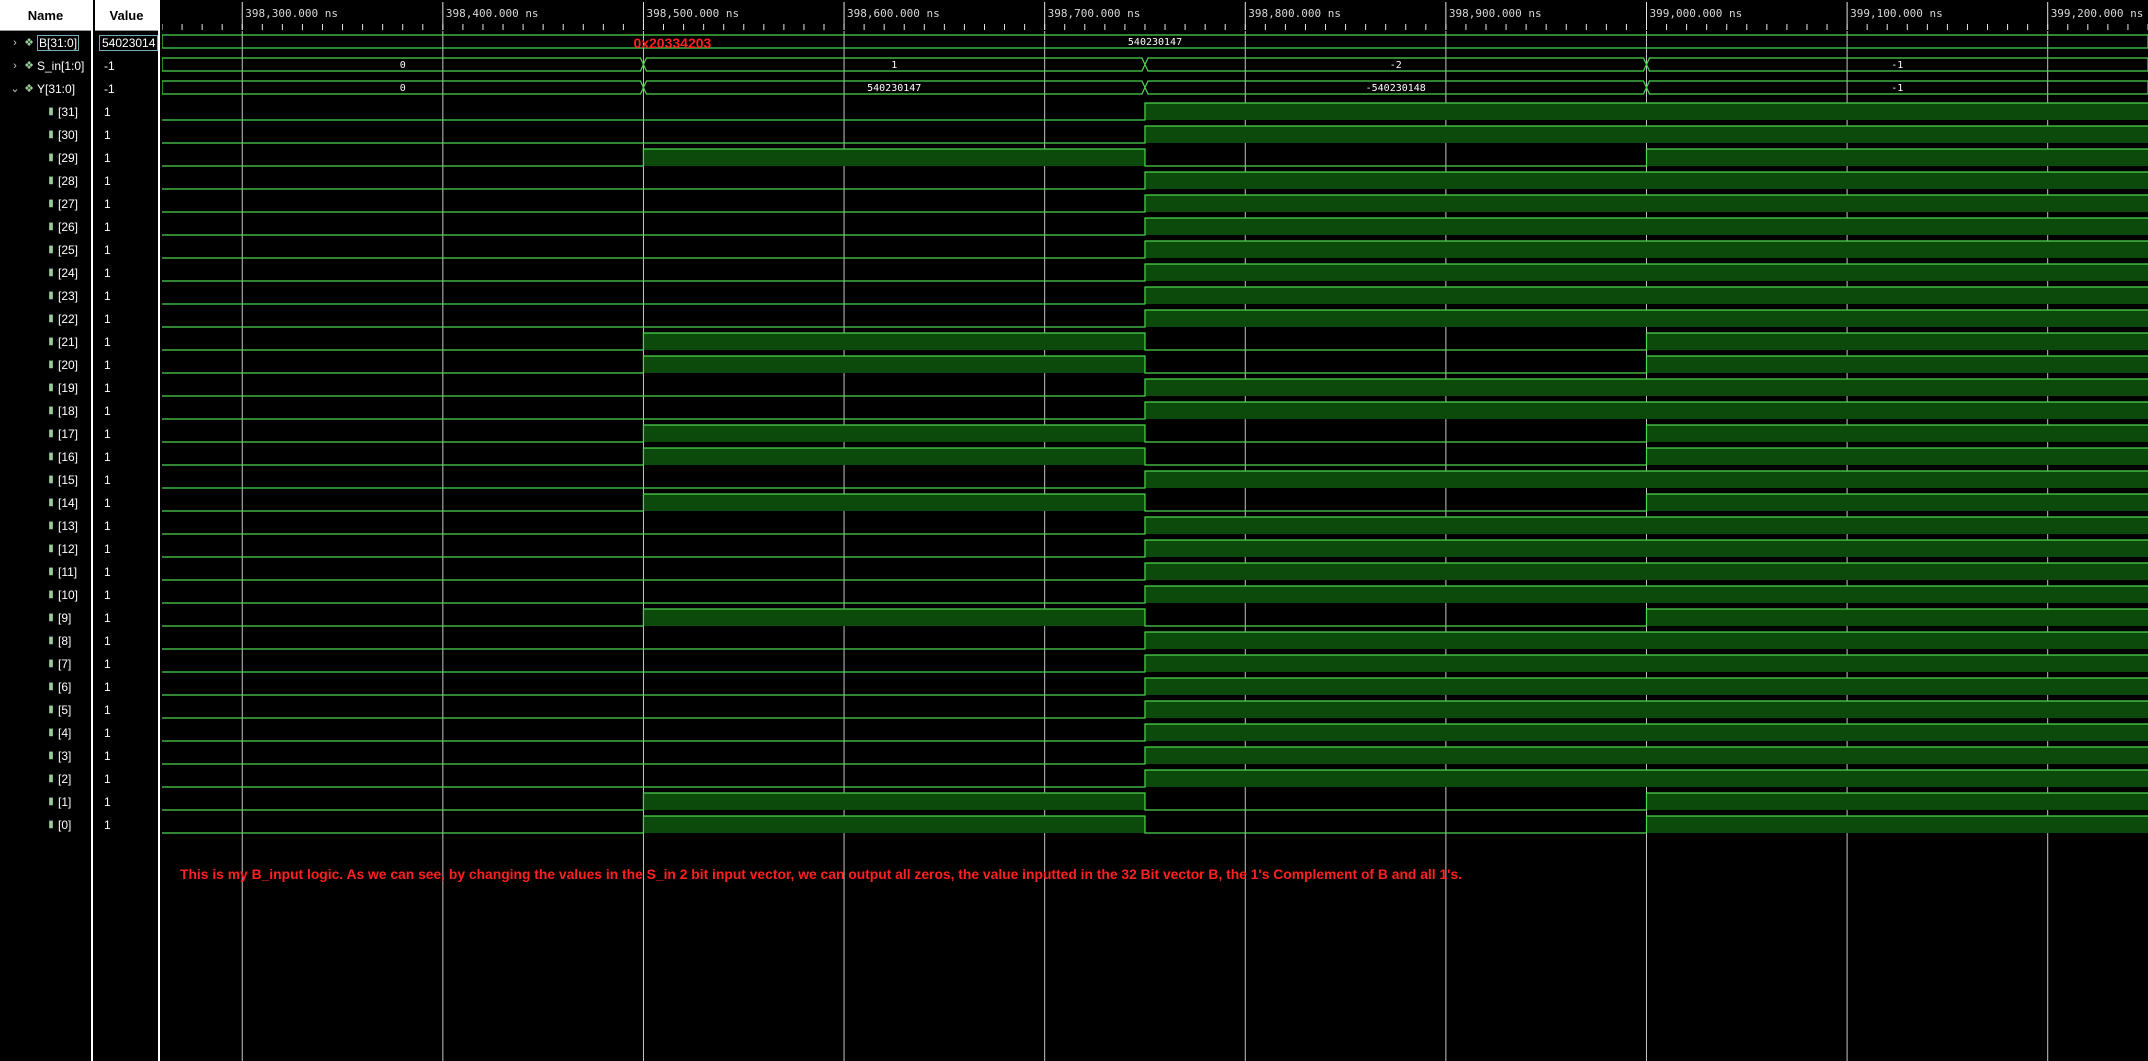 Image resolution: width=2148 pixels, height=1061 pixels. Describe the element at coordinates (45, 594) in the screenshot. I see `signal-row-bit: ▮ [10]` at that location.